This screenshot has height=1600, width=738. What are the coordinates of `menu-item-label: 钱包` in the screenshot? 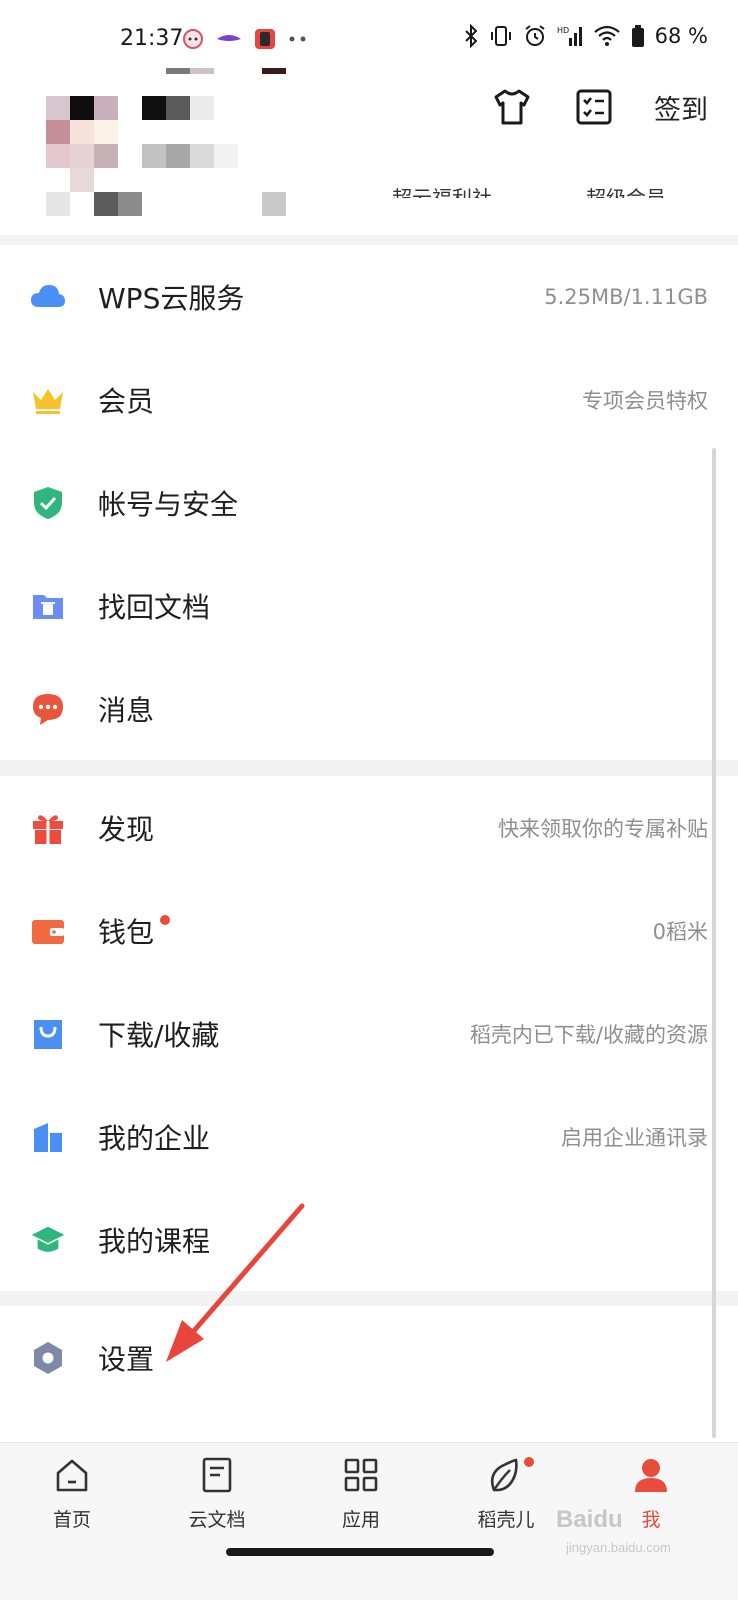 It's located at (126, 932).